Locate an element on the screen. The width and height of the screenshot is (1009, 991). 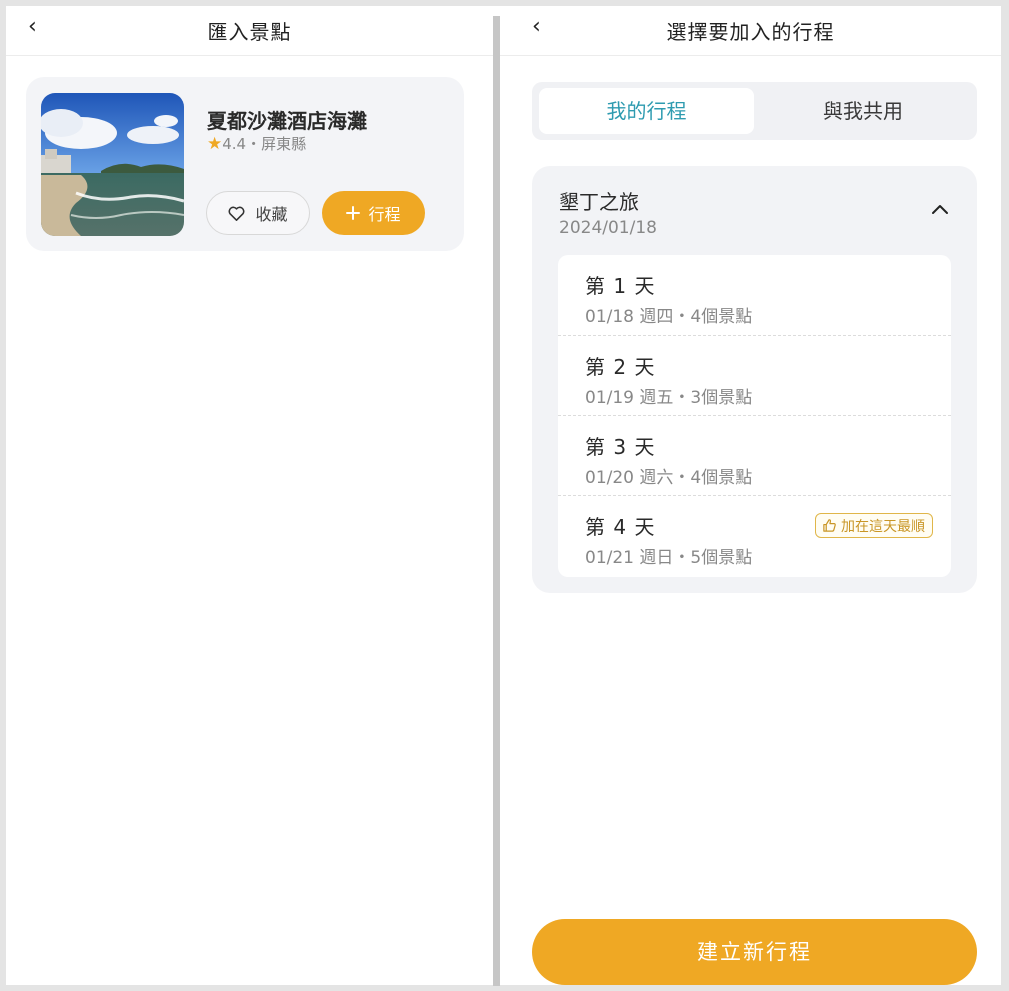
day-title: 第 3 天 is located at coordinates (620, 447).